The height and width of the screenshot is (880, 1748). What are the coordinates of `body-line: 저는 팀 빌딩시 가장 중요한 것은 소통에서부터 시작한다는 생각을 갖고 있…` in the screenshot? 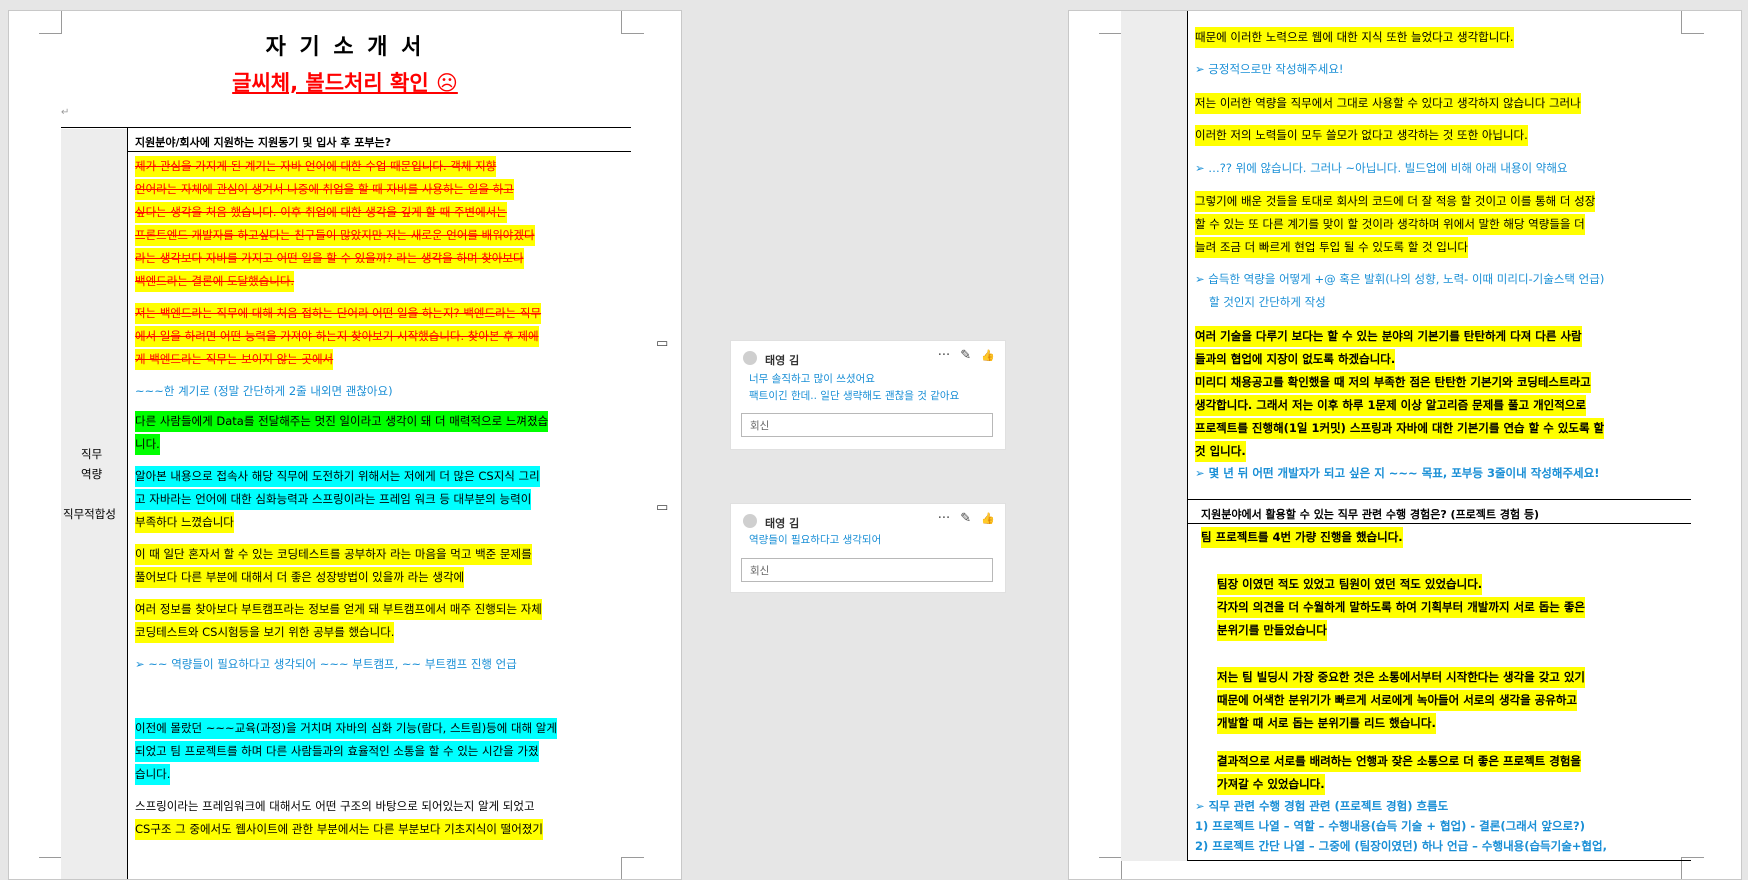 It's located at (1401, 677).